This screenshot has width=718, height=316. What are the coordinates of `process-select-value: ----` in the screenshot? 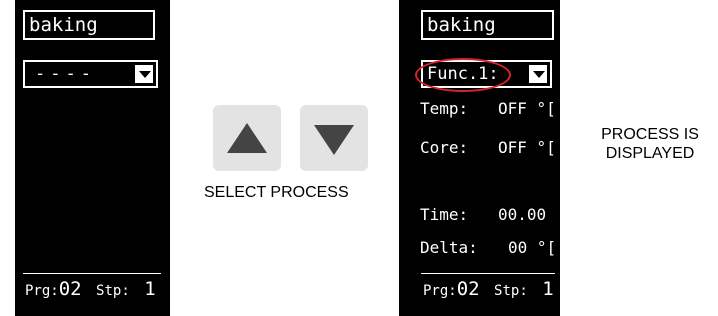 It's located at (65, 74).